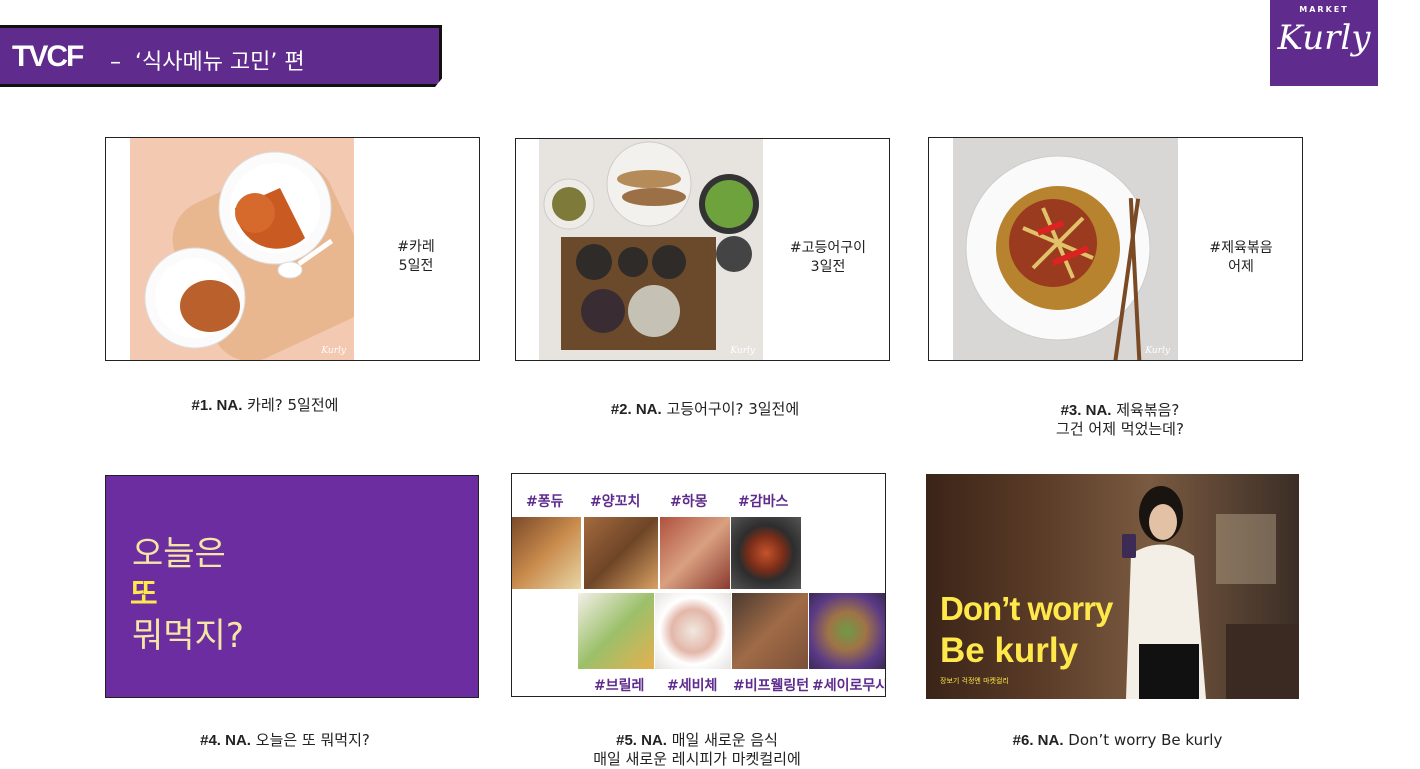 Image resolution: width=1420 pixels, height=769 pixels. I want to click on ad-headline-2: Be kurly, so click(1009, 650).